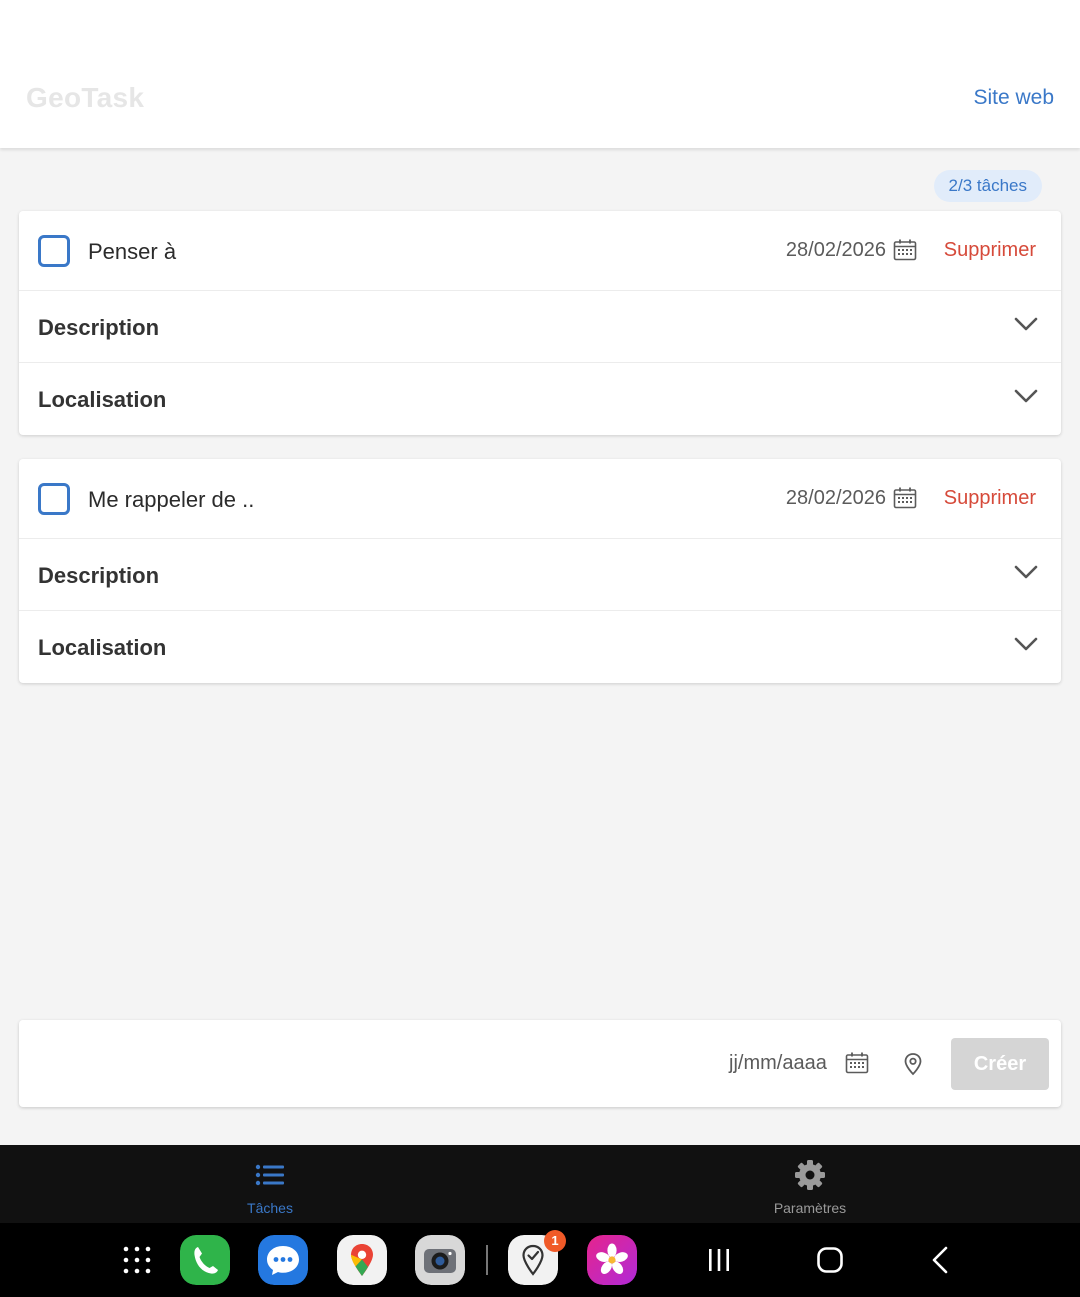 The width and height of the screenshot is (1080, 1297). Describe the element at coordinates (137, 1260) in the screenshot. I see `app-drawer-icon` at that location.